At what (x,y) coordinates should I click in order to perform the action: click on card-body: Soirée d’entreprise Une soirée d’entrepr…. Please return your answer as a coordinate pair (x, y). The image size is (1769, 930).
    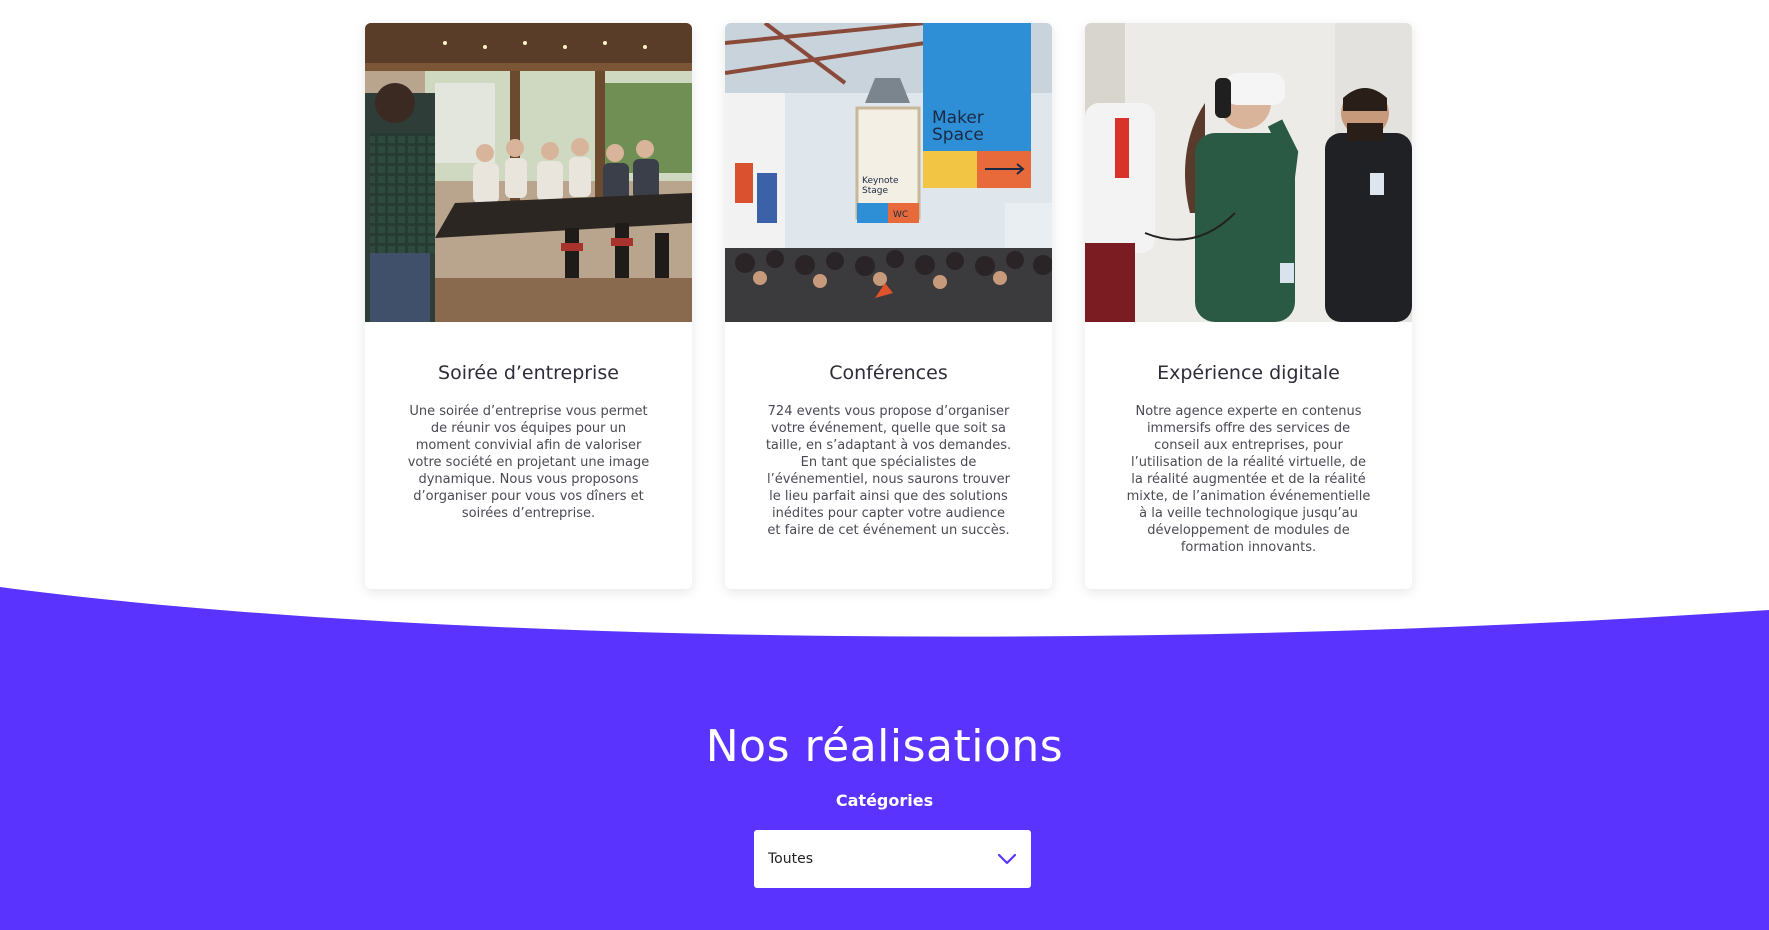
    Looking at the image, I should click on (528, 422).